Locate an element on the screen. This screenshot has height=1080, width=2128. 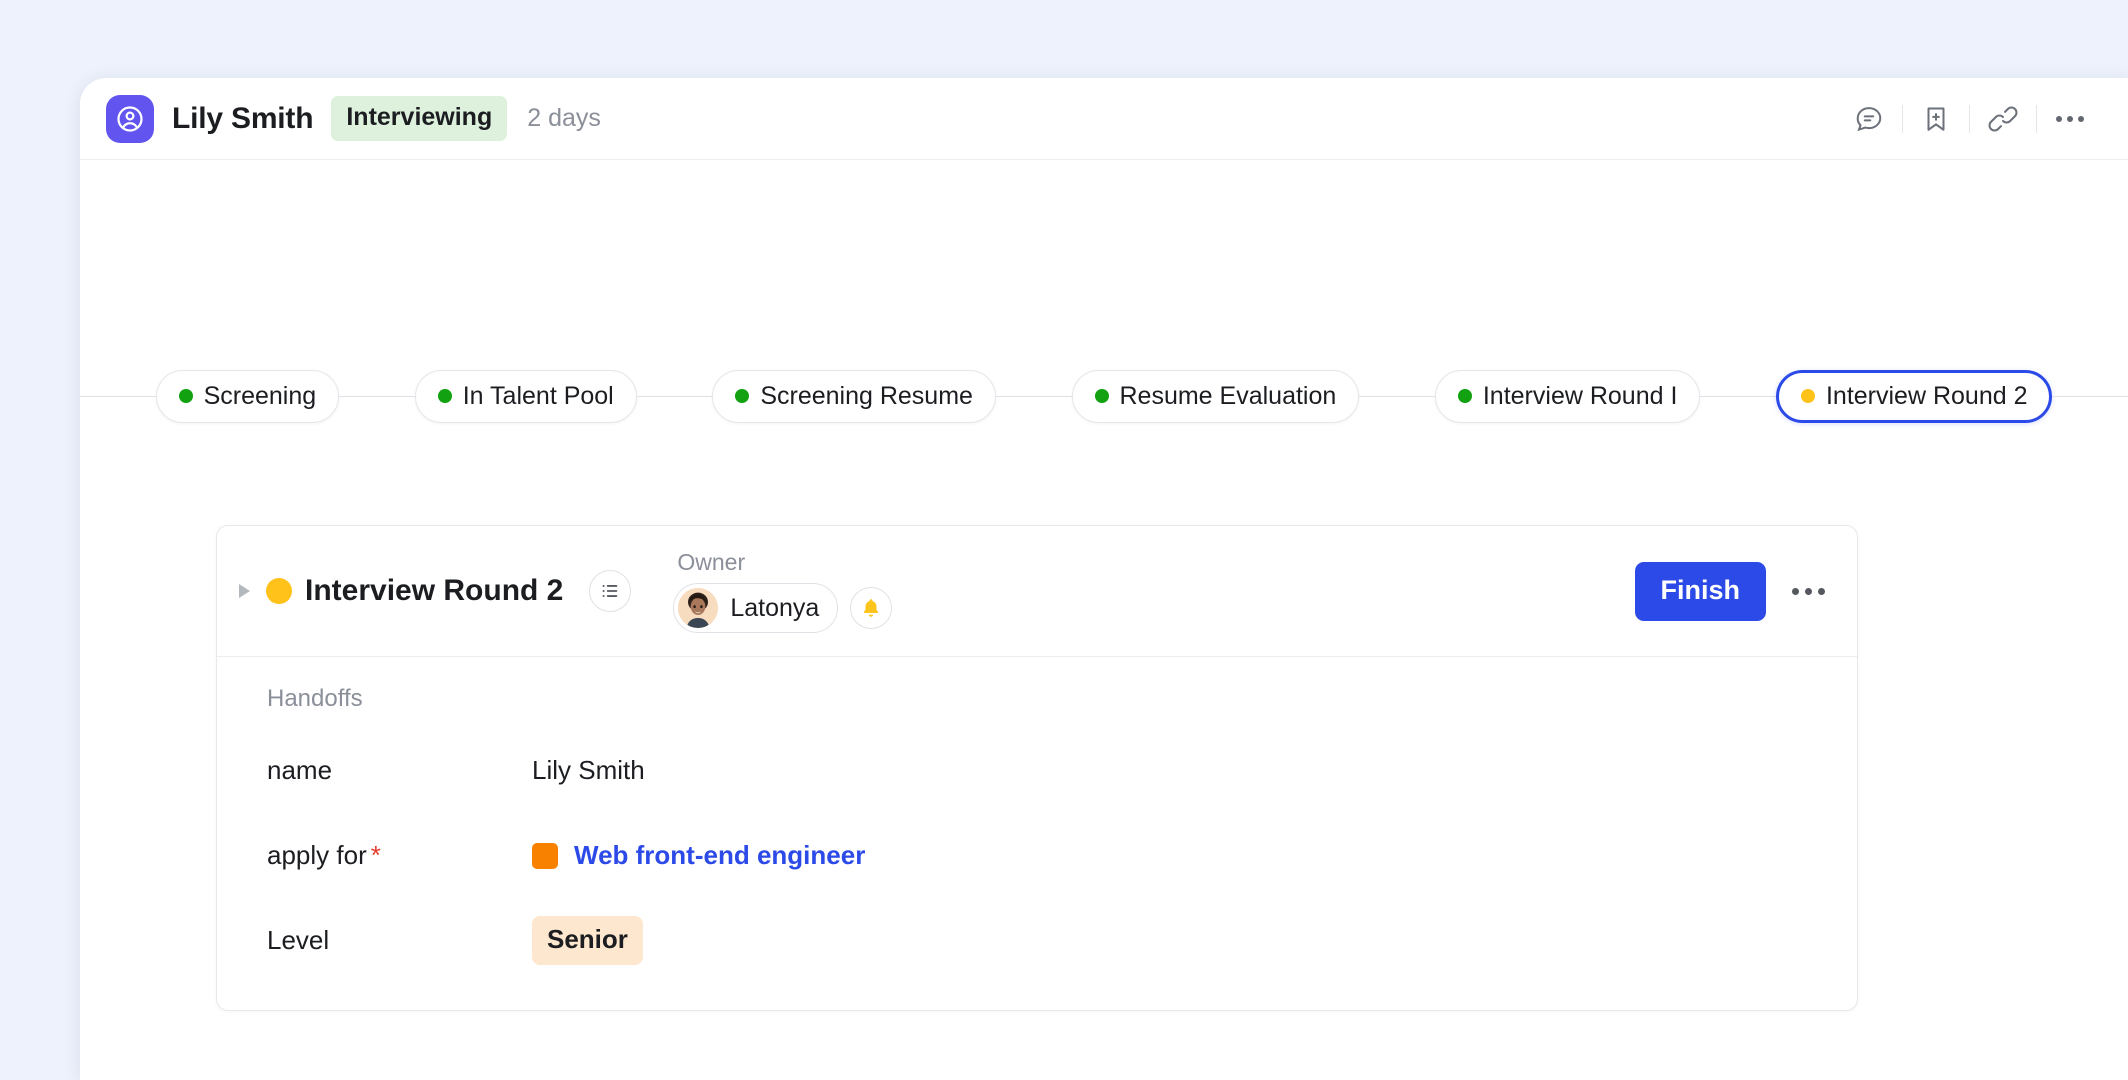
stage-label: Screening Resume is located at coordinates (866, 395).